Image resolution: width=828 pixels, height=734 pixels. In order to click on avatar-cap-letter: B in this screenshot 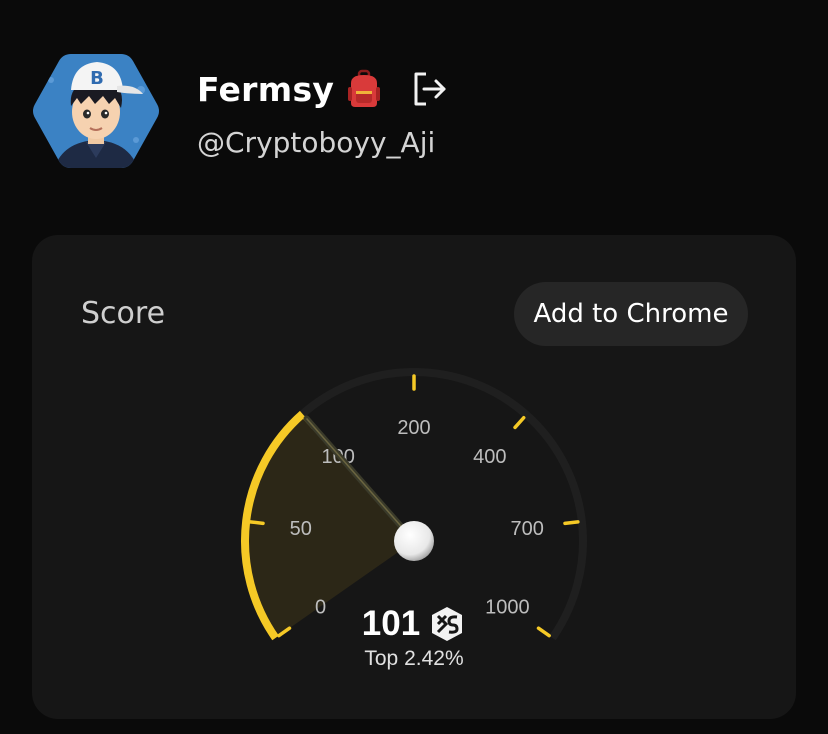, I will do `click(97, 78)`.